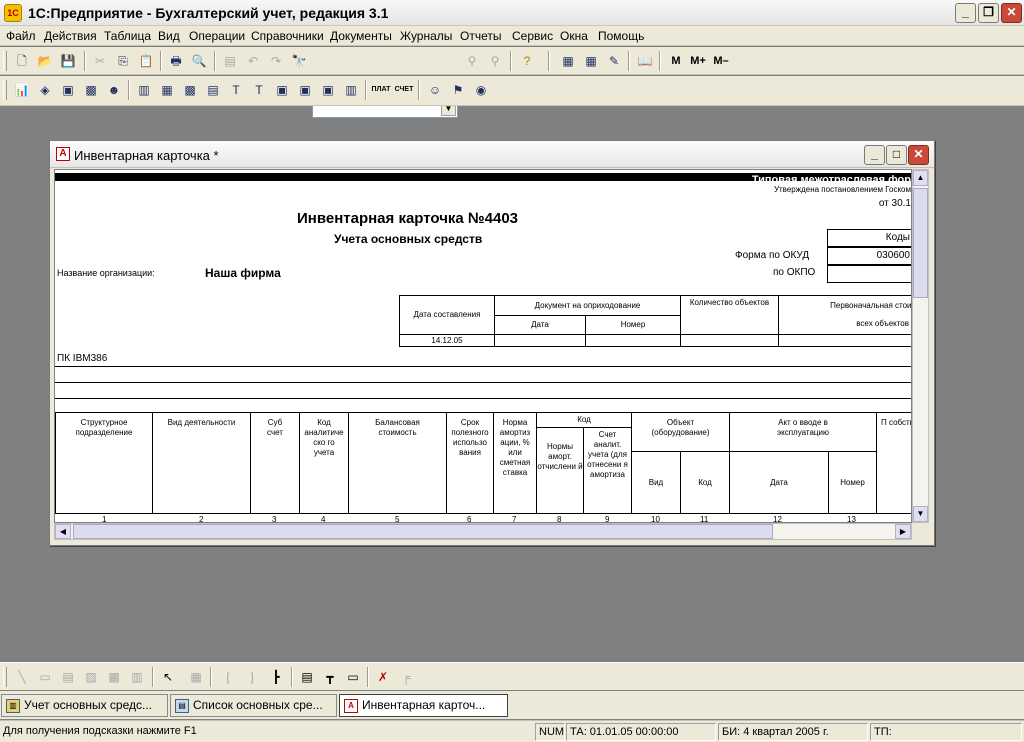 This screenshot has height=742, width=1024. What do you see at coordinates (68, 61) in the screenshot?
I see `save-icon: 💾` at bounding box center [68, 61].